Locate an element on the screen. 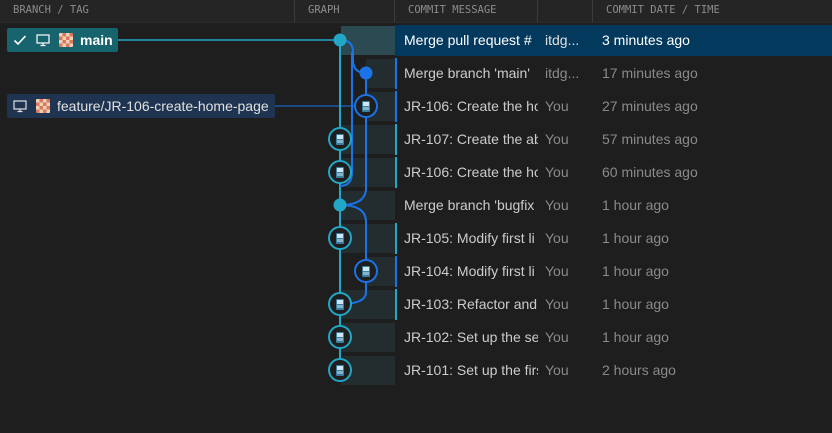 The image size is (832, 433). header-author is located at coordinates (565, 11).